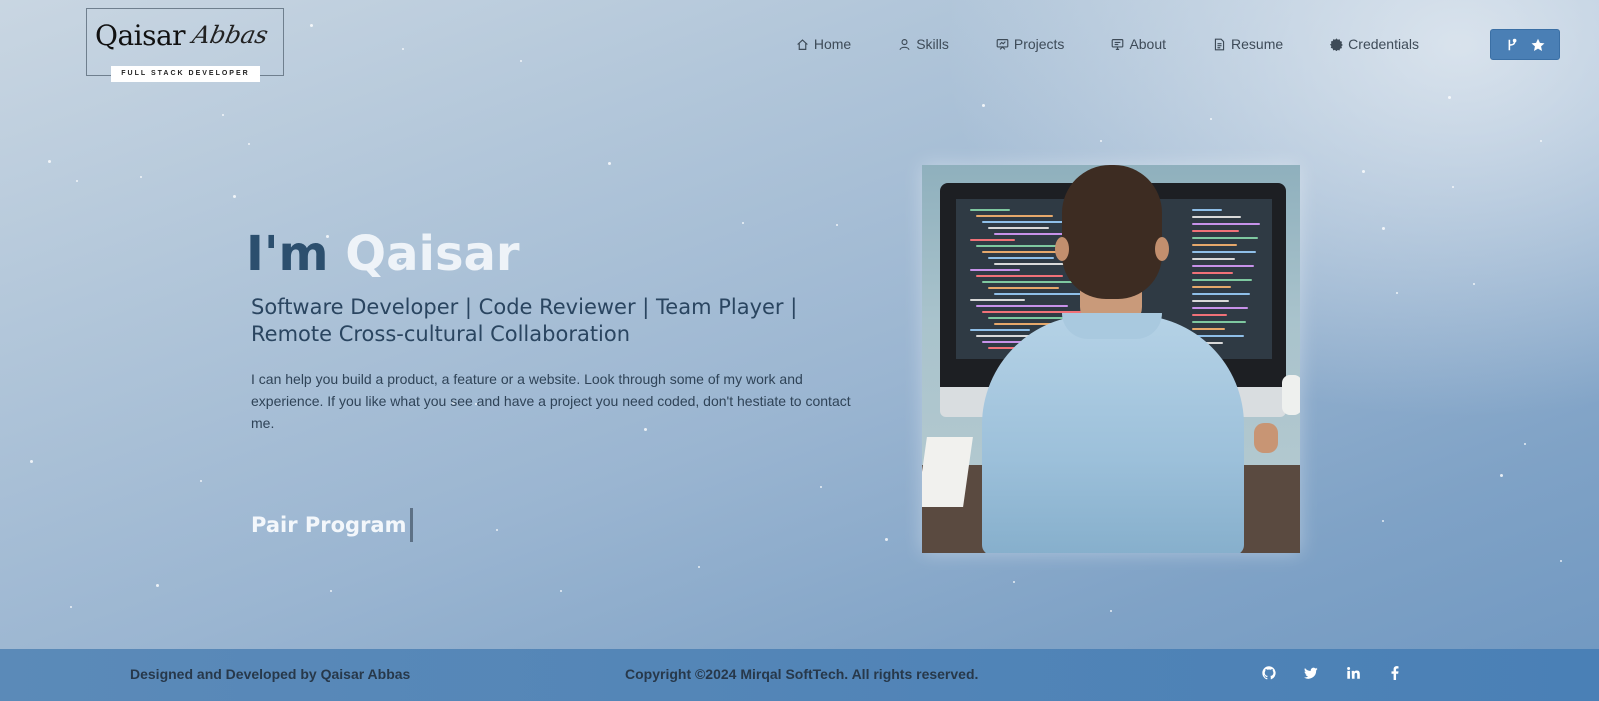 This screenshot has height=701, width=1599. I want to click on logo-script: Abbas, so click(230, 35).